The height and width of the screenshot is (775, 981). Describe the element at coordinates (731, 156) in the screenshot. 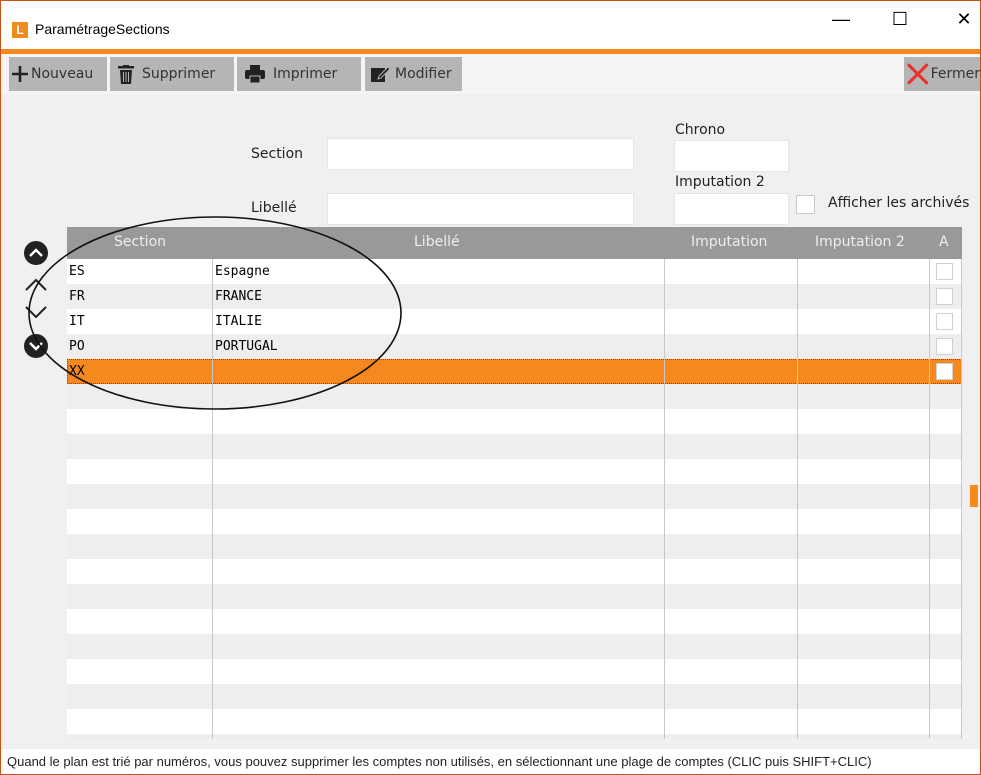

I see `chrono-input` at that location.